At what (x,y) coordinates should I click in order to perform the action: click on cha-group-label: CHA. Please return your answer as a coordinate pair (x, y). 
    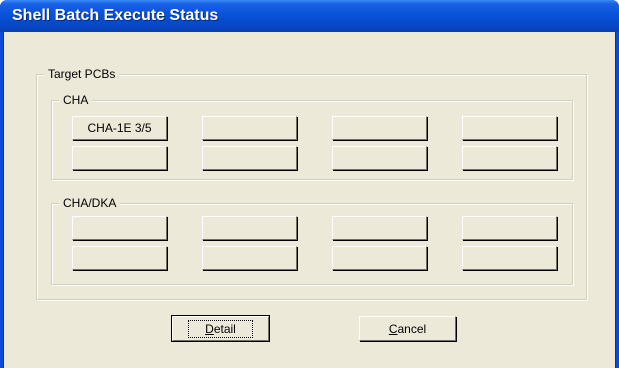
    Looking at the image, I should click on (76, 100).